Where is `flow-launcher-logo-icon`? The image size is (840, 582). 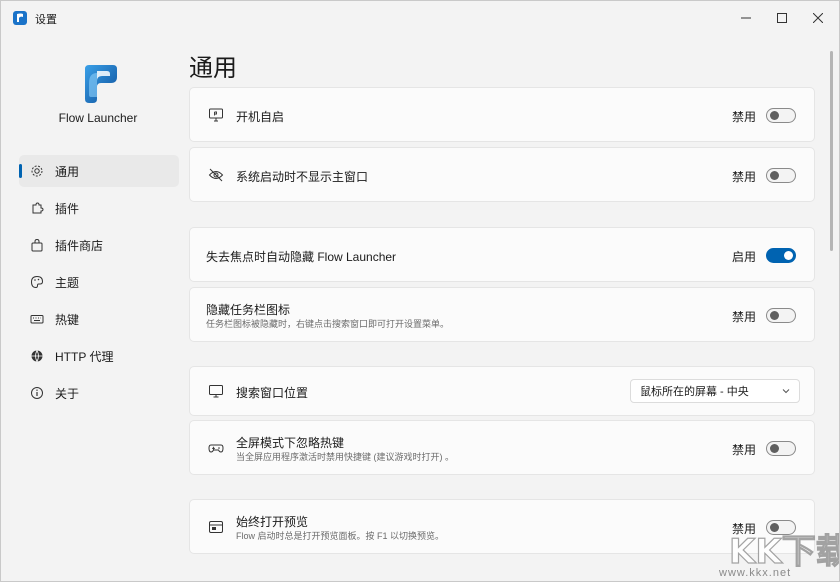 flow-launcher-logo-icon is located at coordinates (20, 18).